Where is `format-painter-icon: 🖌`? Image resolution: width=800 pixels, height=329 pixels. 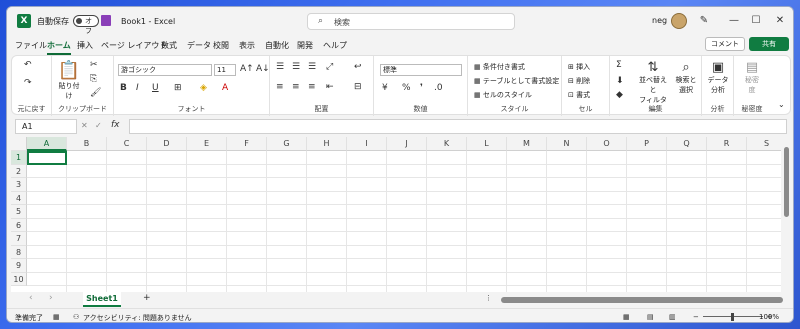 format-painter-icon: 🖌 is located at coordinates (95, 93).